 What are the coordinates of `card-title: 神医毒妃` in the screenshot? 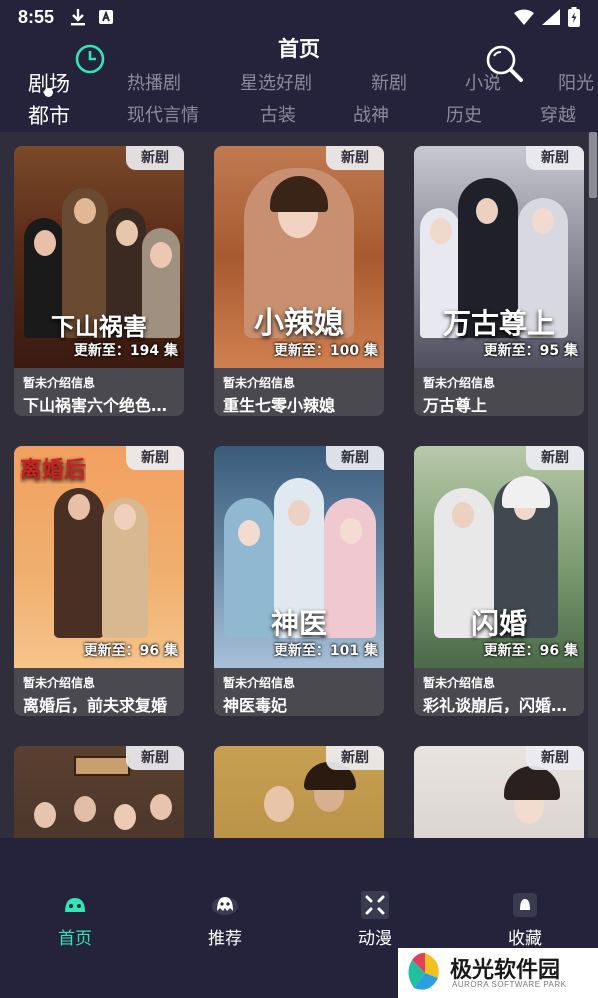 It's located at (255, 705).